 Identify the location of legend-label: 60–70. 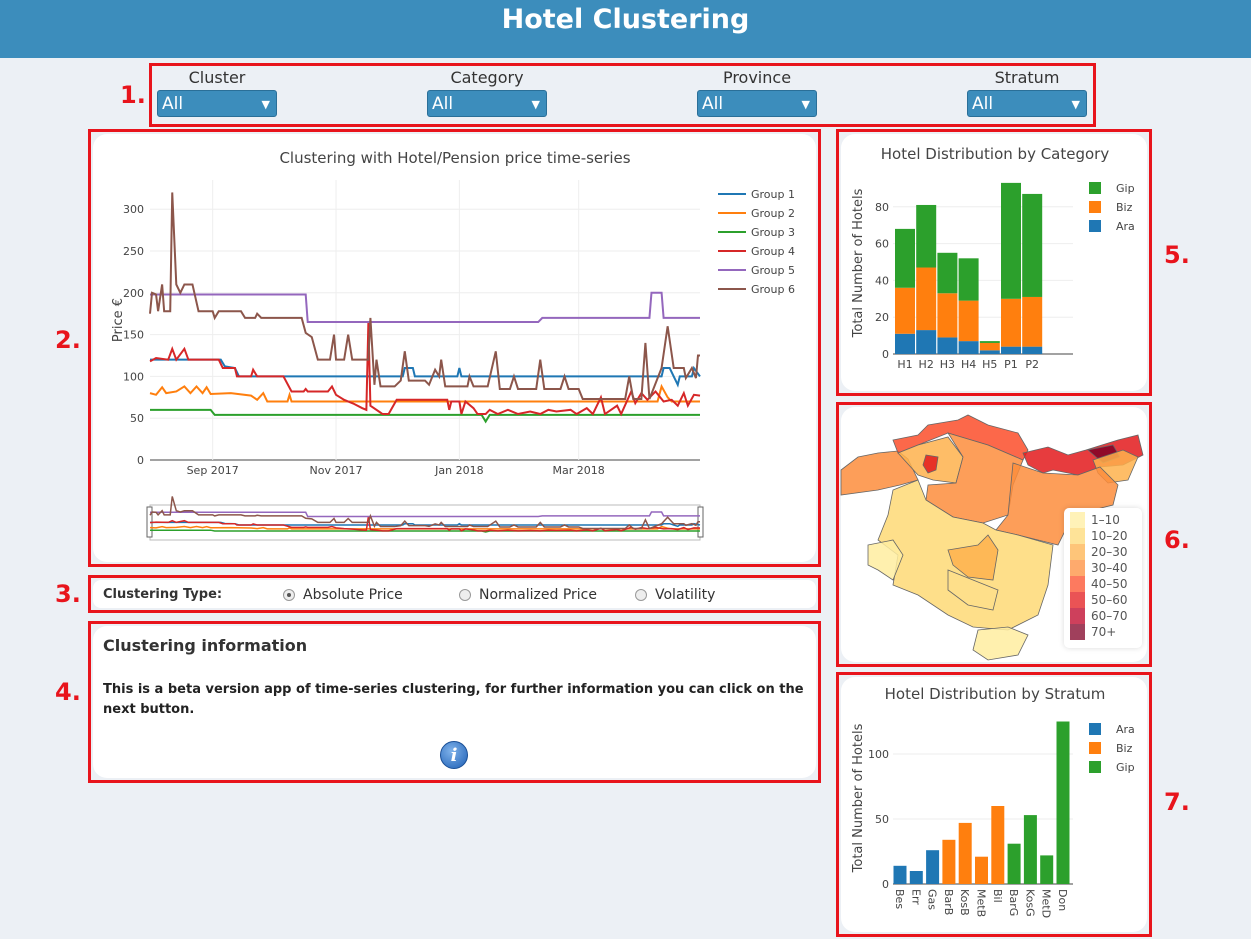
(1109, 616).